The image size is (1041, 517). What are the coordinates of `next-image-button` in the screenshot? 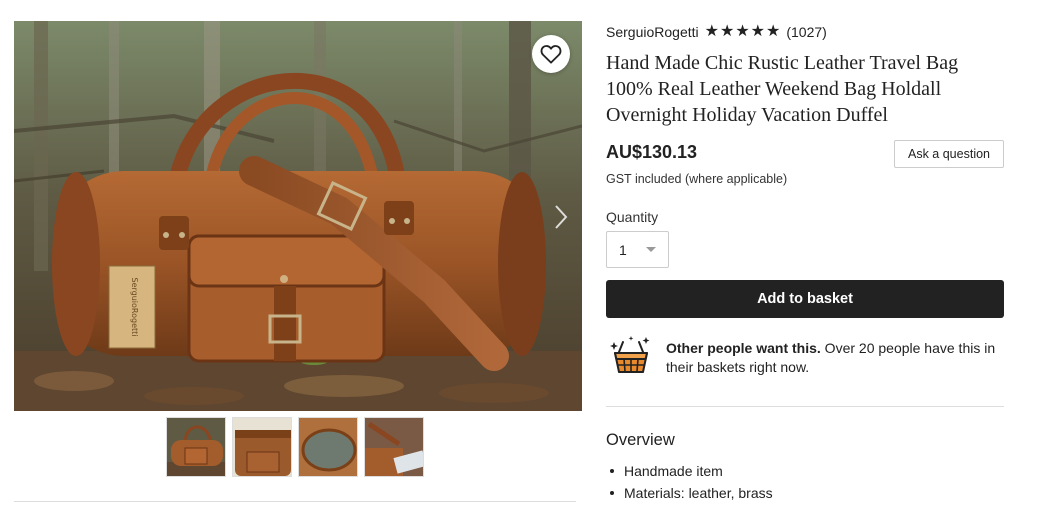 It's located at (561, 217).